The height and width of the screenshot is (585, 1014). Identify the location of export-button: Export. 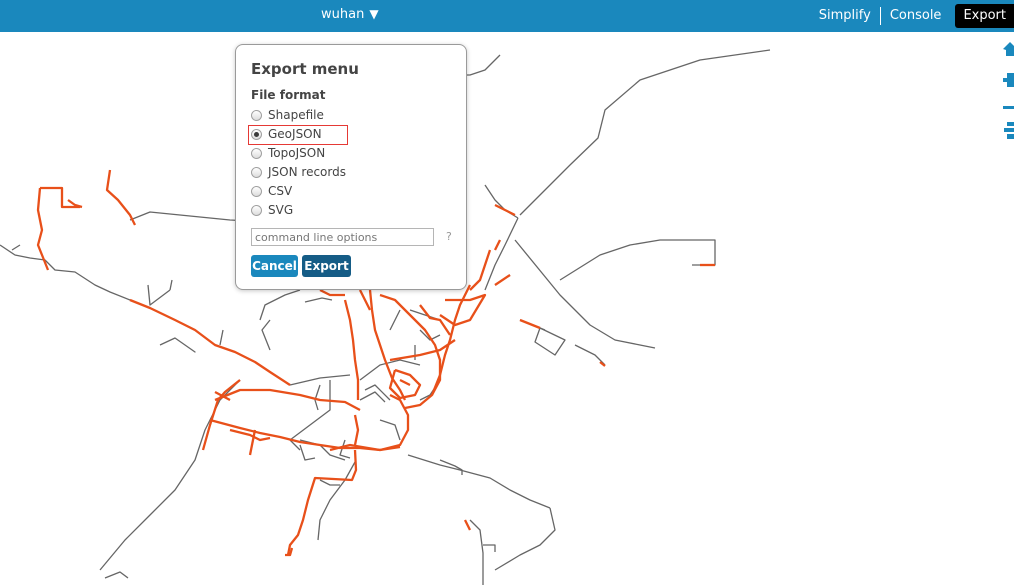
(326, 266).